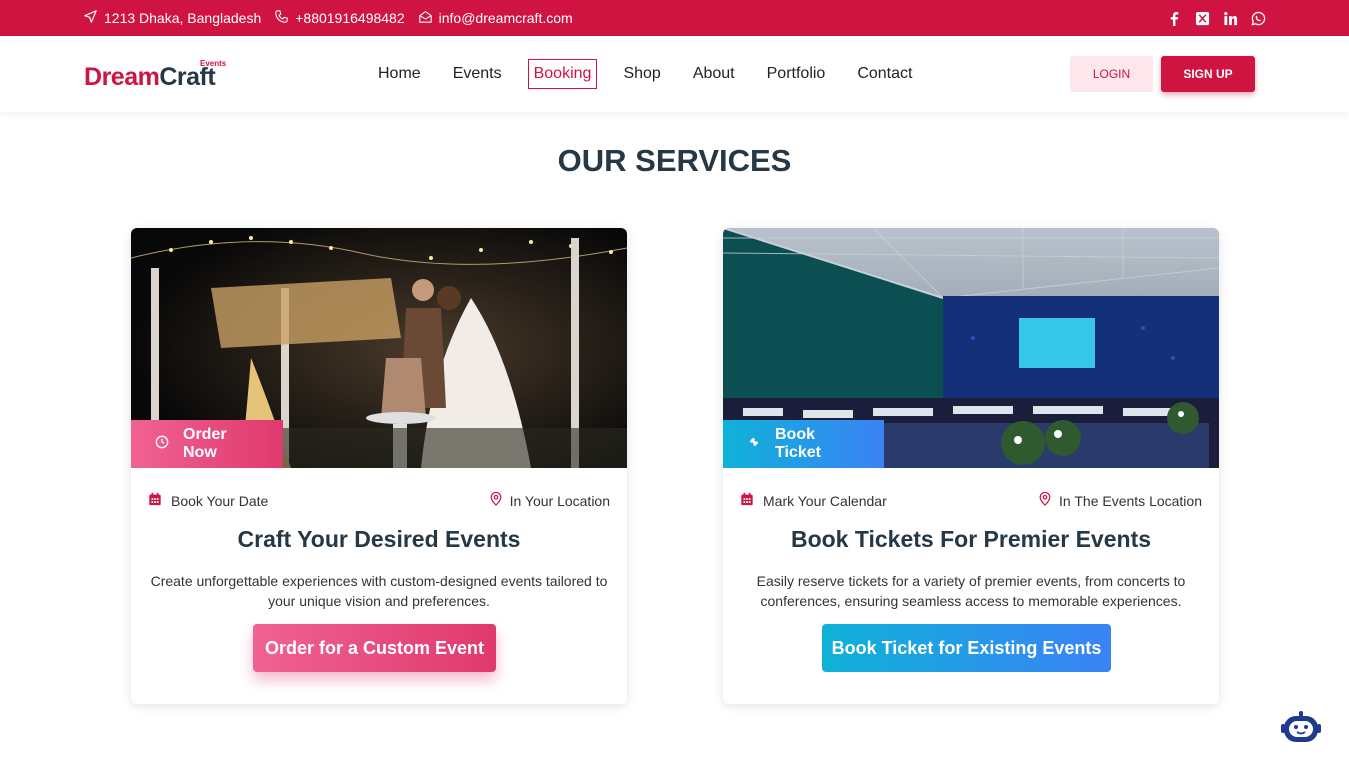  Describe the element at coordinates (1130, 500) in the screenshot. I see `meta-location-text: In The Events Location` at that location.